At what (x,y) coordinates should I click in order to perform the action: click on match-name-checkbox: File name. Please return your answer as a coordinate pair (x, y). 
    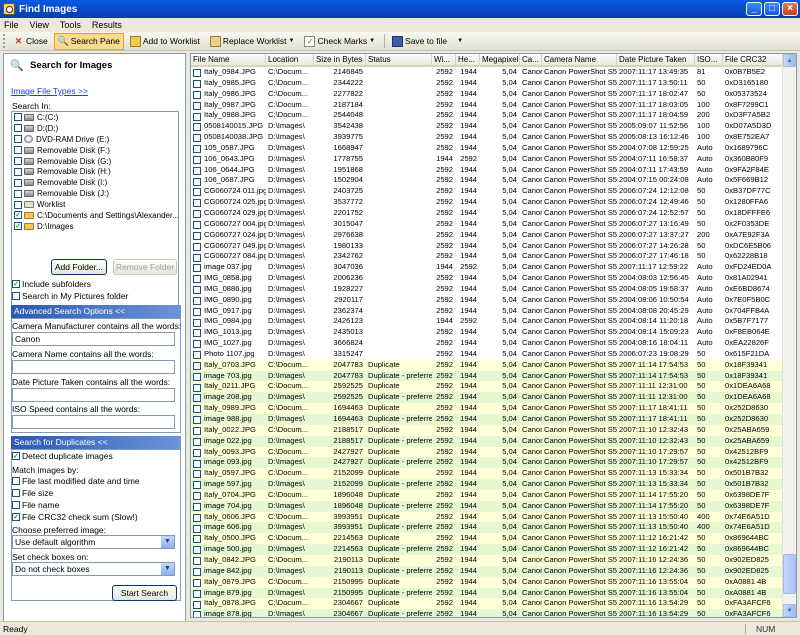
    Looking at the image, I should click on (35, 505).